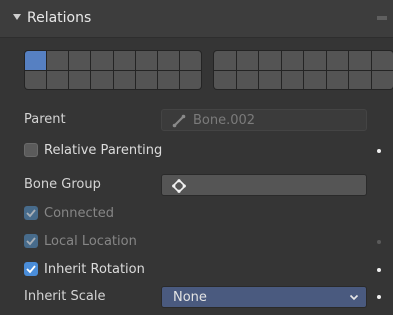 The height and width of the screenshot is (315, 393). I want to click on inherit-scale-label: Inherit Scale, so click(65, 296).